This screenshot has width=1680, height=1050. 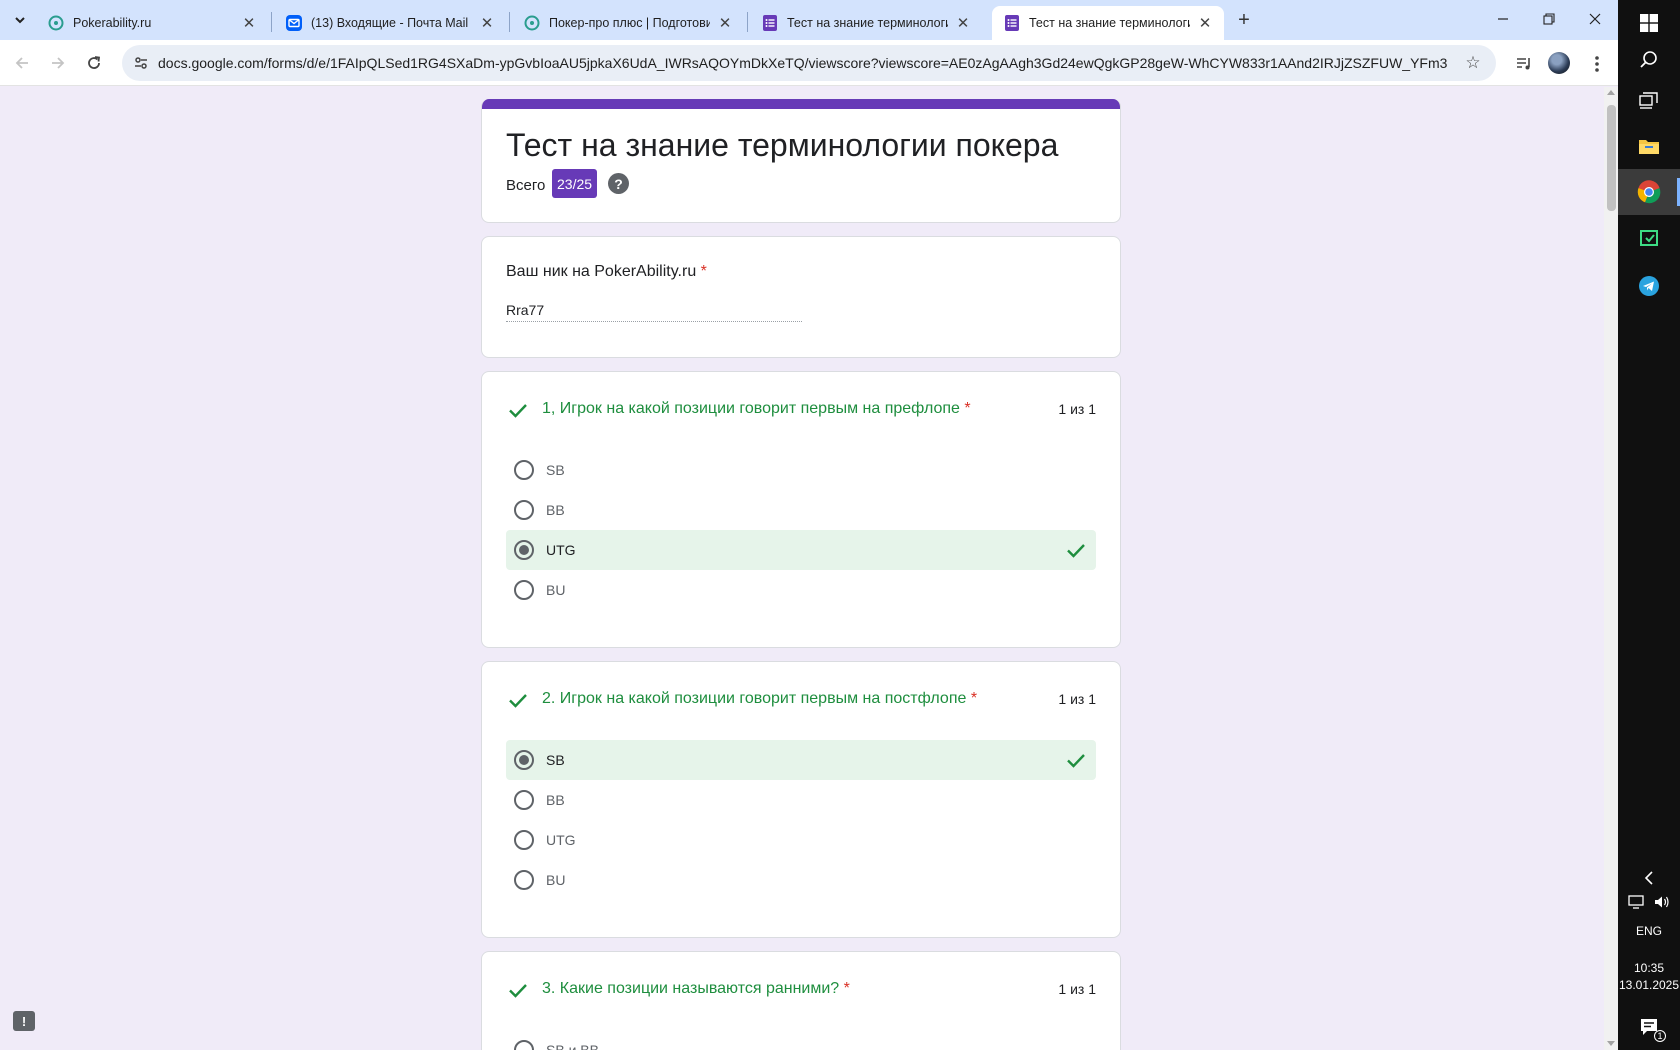 What do you see at coordinates (22, 63) in the screenshot?
I see `back-button` at bounding box center [22, 63].